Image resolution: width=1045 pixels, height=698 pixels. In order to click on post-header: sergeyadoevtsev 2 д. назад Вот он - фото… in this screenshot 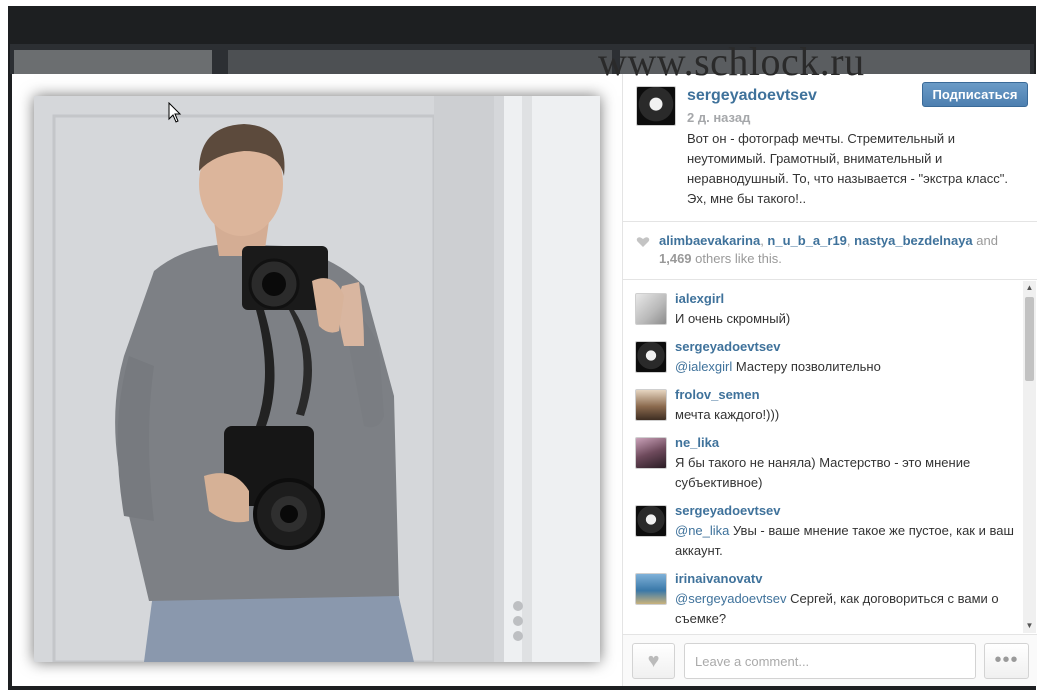, I will do `click(830, 148)`.